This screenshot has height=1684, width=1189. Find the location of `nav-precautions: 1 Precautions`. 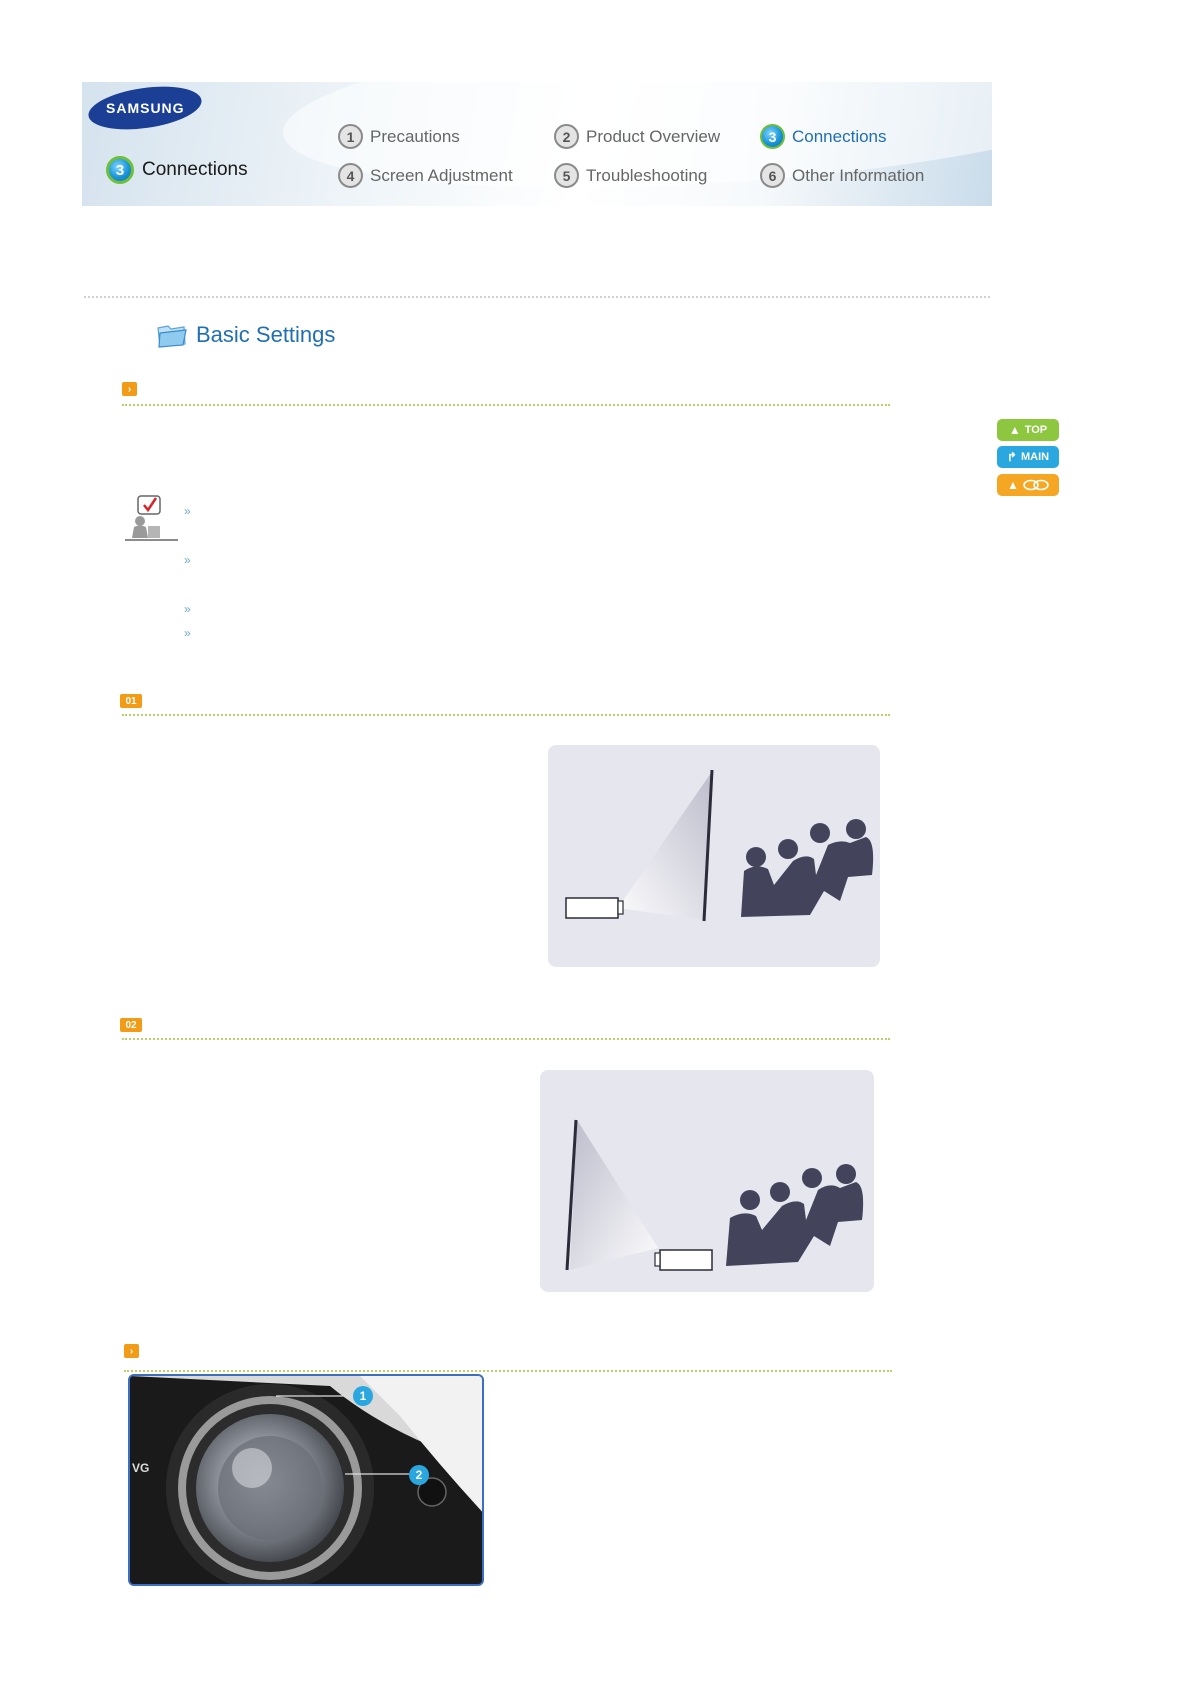

nav-precautions: 1 Precautions is located at coordinates (399, 136).